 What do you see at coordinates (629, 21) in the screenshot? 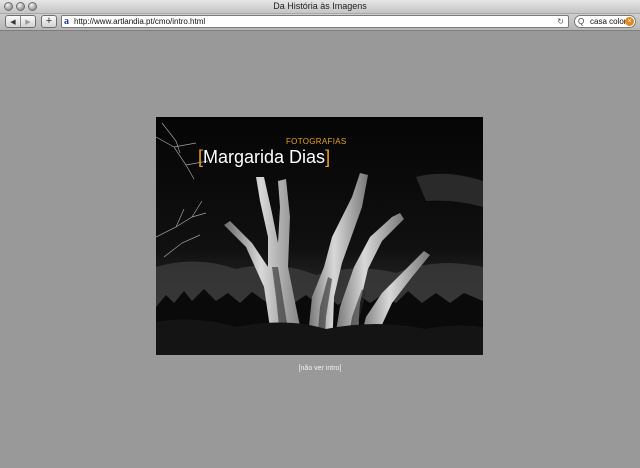
I see `clear-search-icon: ×` at bounding box center [629, 21].